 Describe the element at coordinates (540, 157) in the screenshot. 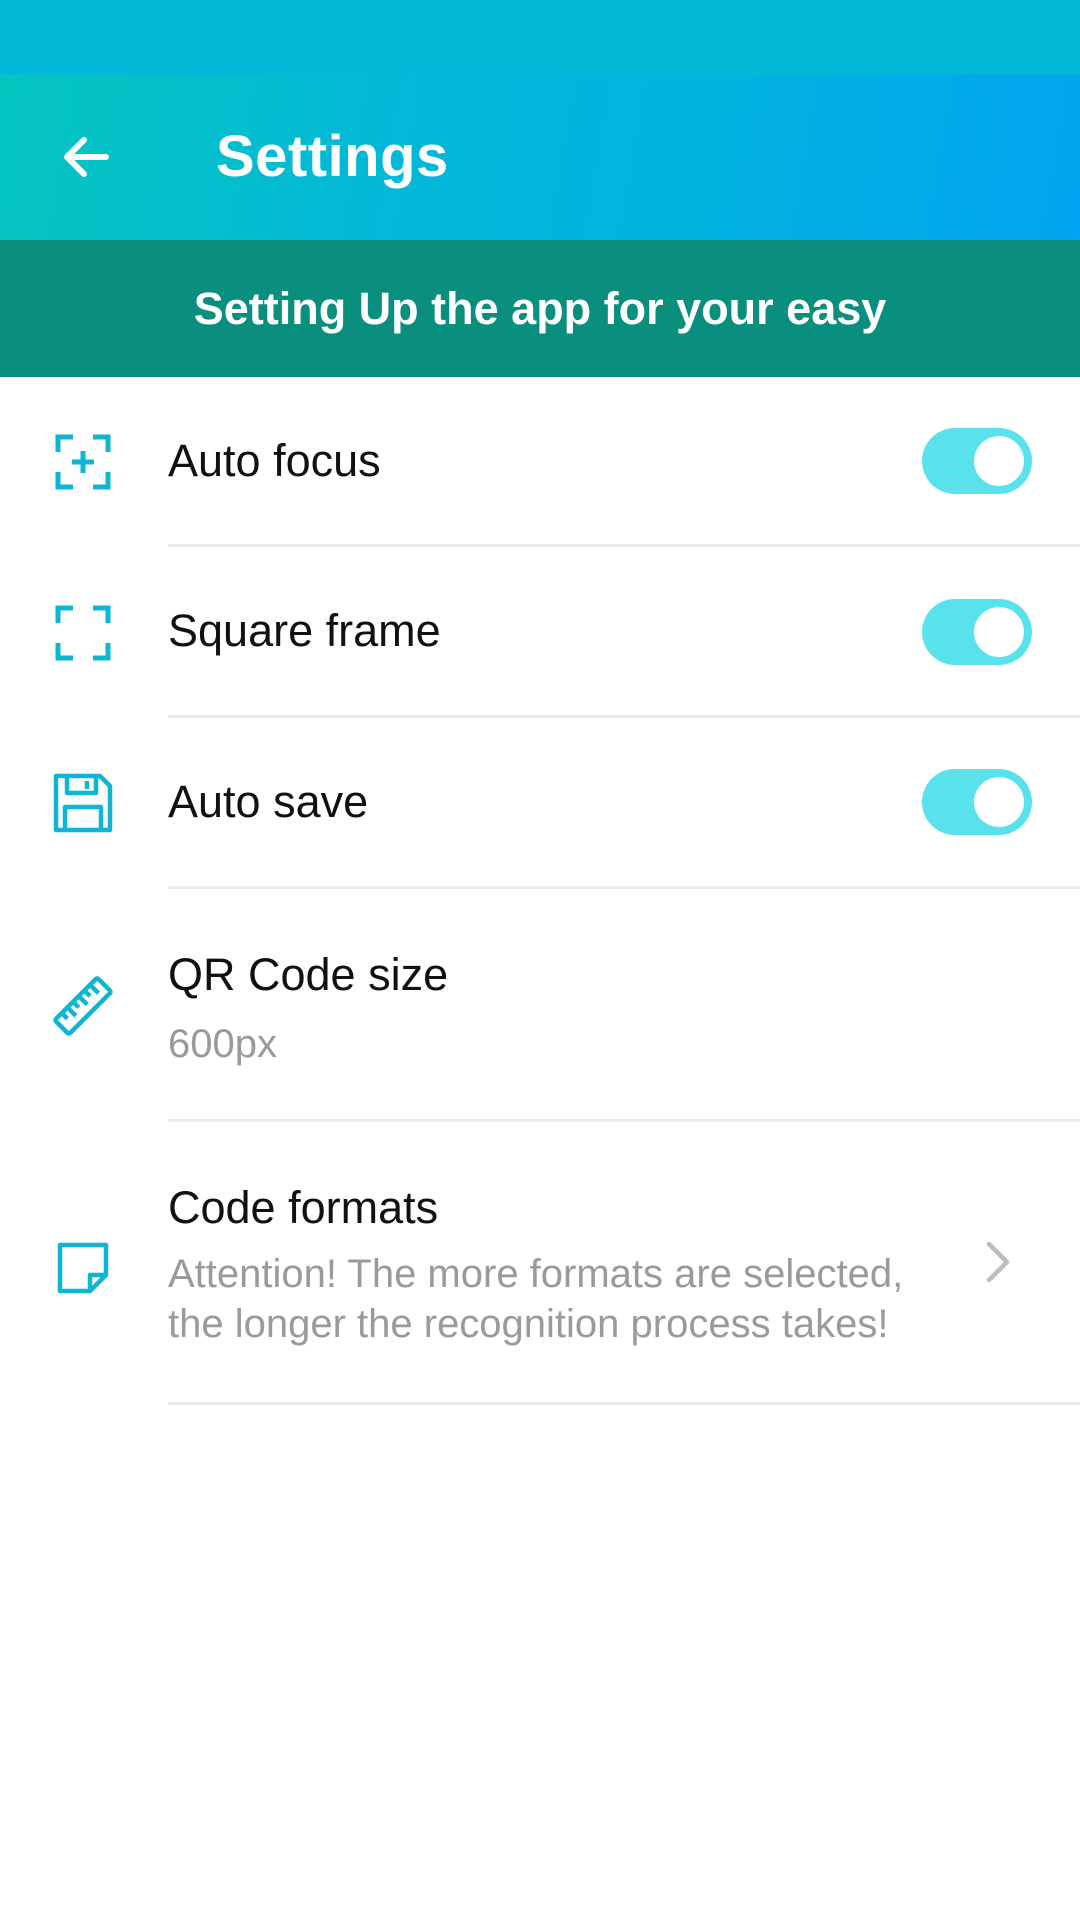

I see `app-bar: Settings` at that location.